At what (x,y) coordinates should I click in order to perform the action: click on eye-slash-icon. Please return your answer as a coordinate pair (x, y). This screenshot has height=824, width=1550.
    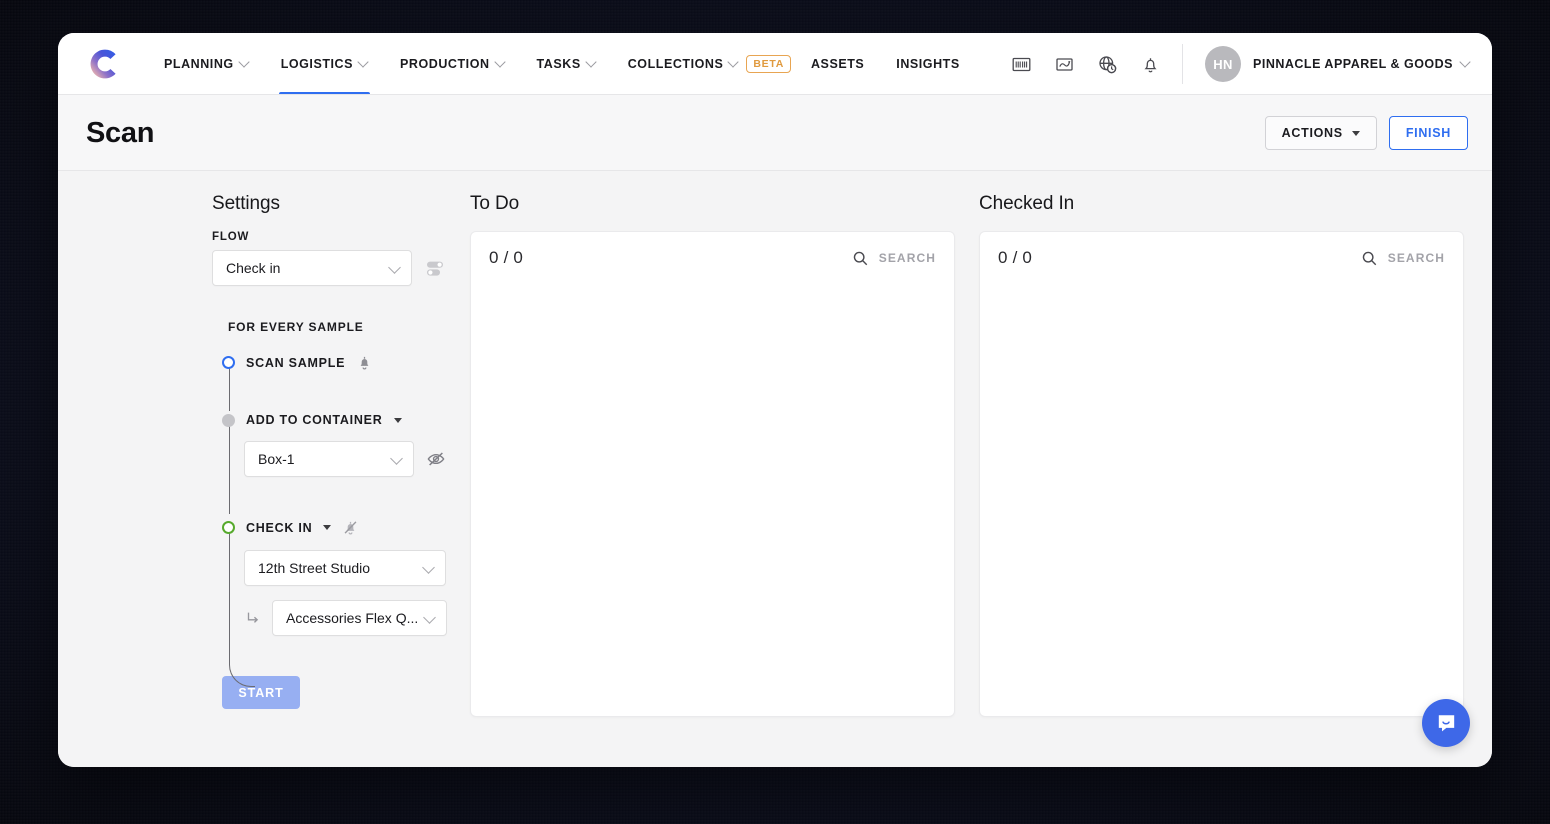
    Looking at the image, I should click on (436, 459).